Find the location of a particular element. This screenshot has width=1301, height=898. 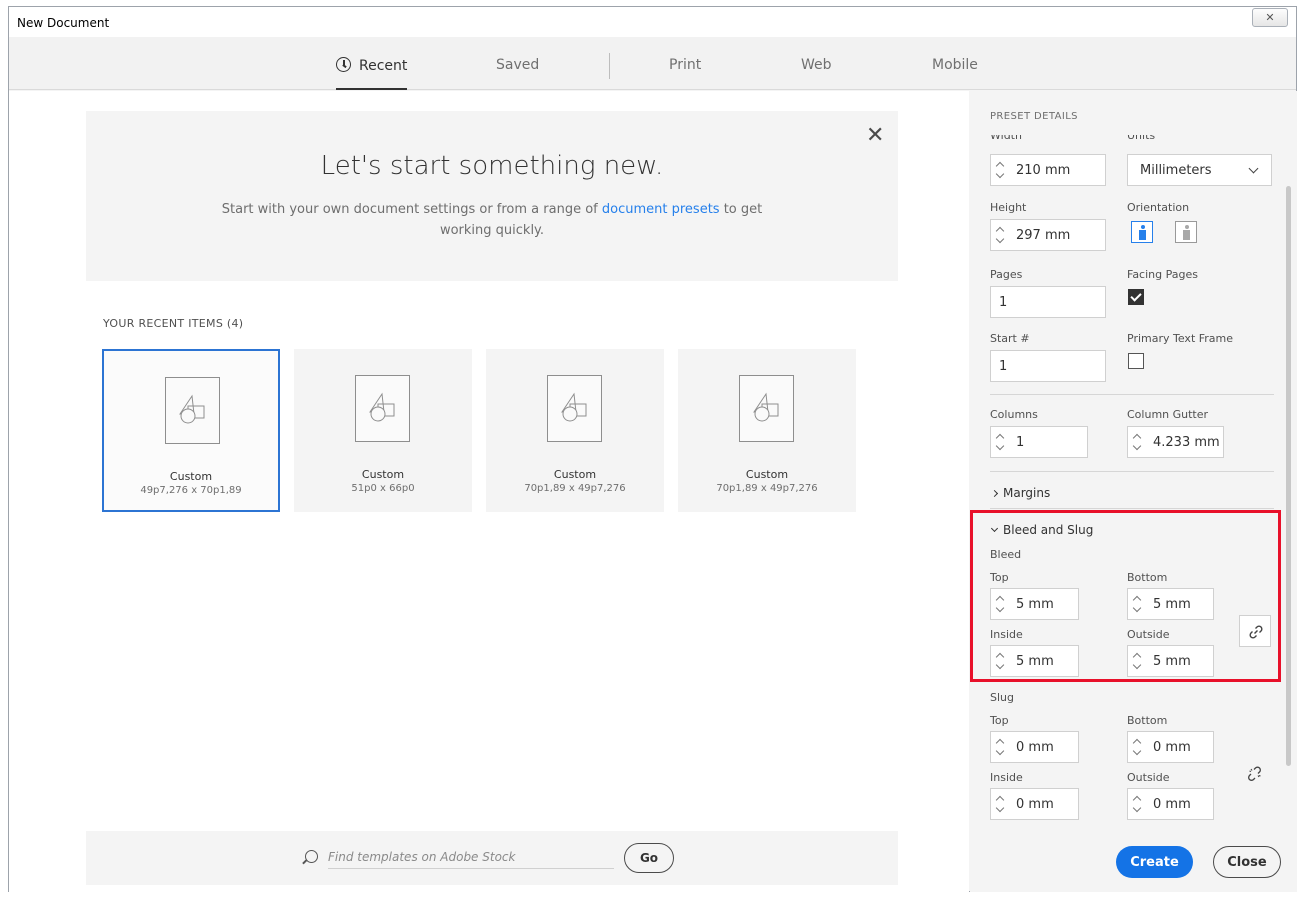

slug-top-label: Top is located at coordinates (999, 720).